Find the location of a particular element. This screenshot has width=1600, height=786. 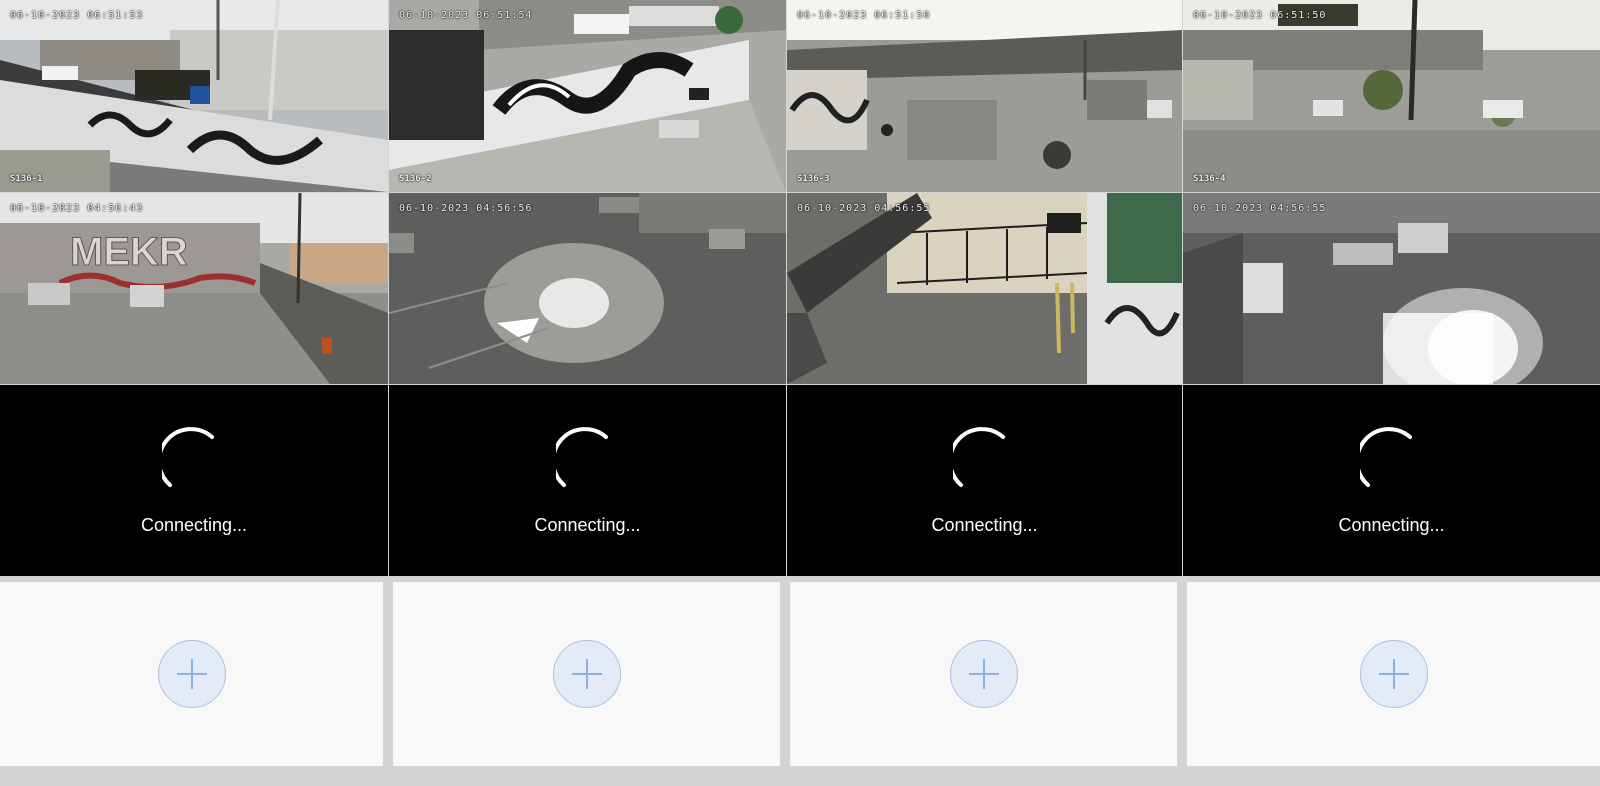

camera-label: S136-4 is located at coordinates (1209, 179).